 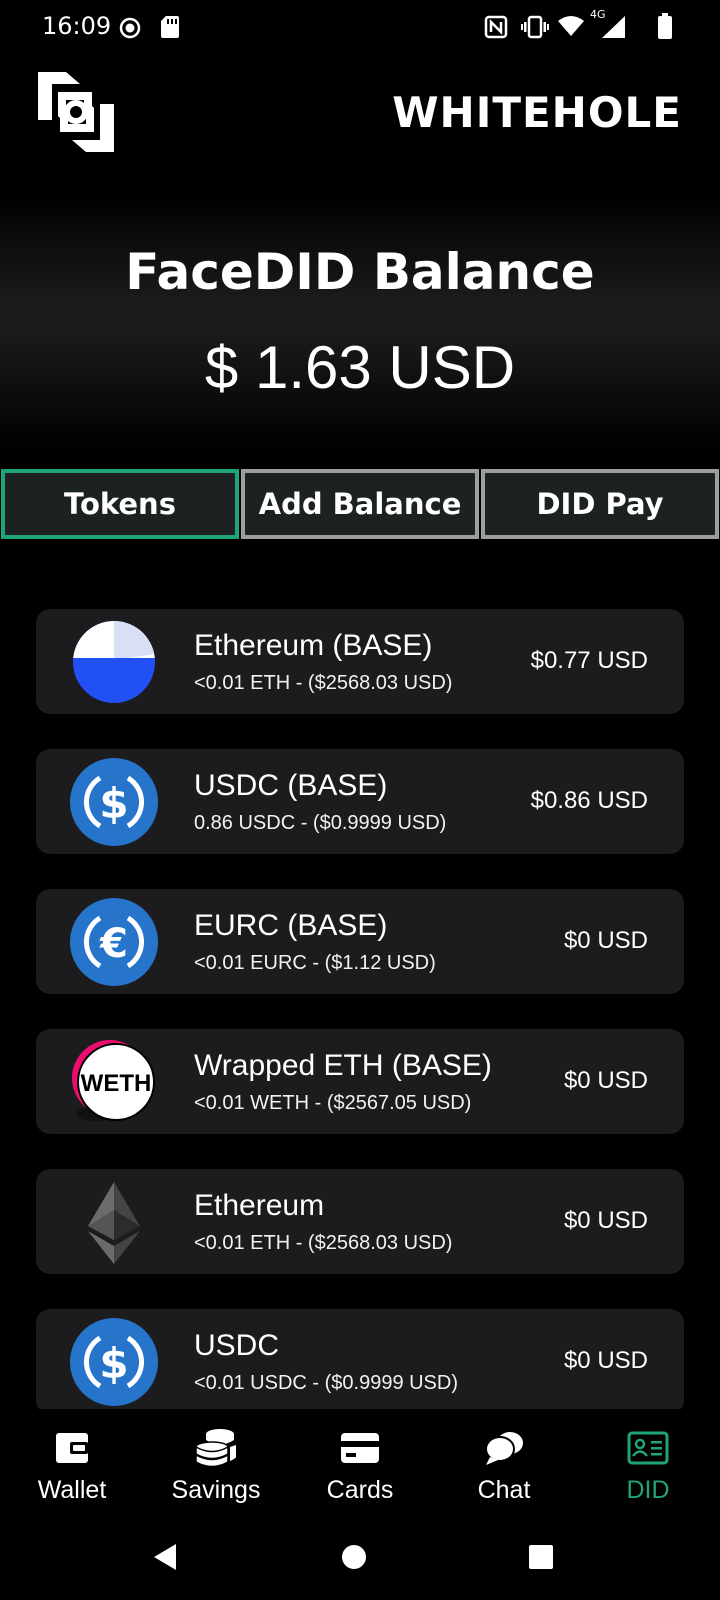 What do you see at coordinates (170, 27) in the screenshot?
I see `sd-card-icon` at bounding box center [170, 27].